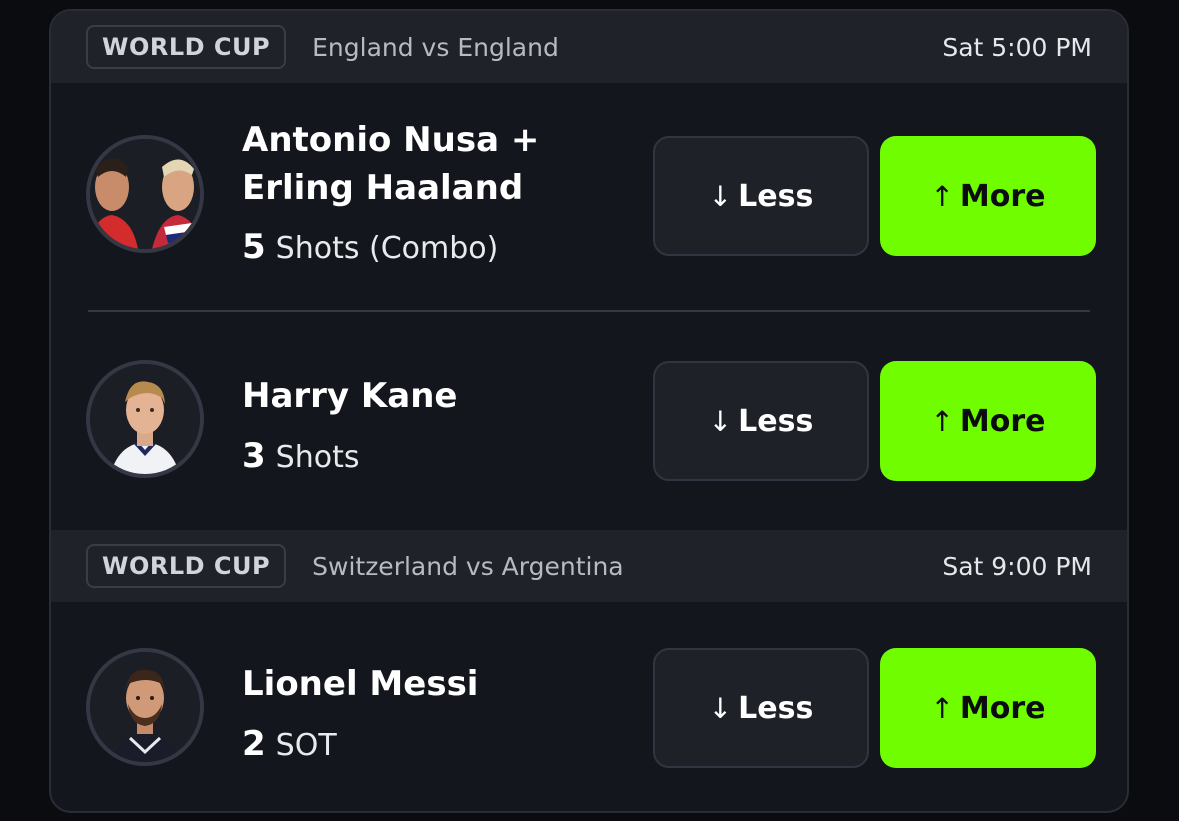 Image resolution: width=1179 pixels, height=821 pixels. Describe the element at coordinates (350, 396) in the screenshot. I see `player-name: Harry Kane` at that location.